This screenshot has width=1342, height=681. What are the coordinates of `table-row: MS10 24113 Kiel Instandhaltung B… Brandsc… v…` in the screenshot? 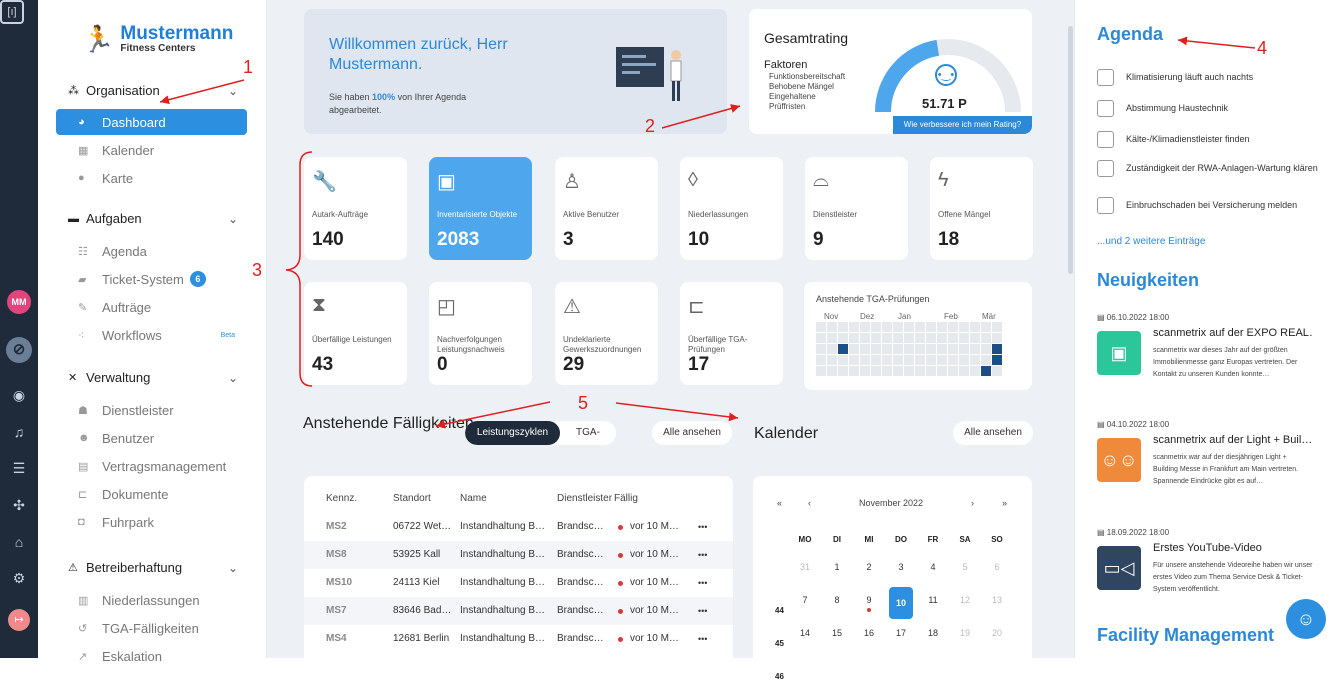 It's located at (518, 583).